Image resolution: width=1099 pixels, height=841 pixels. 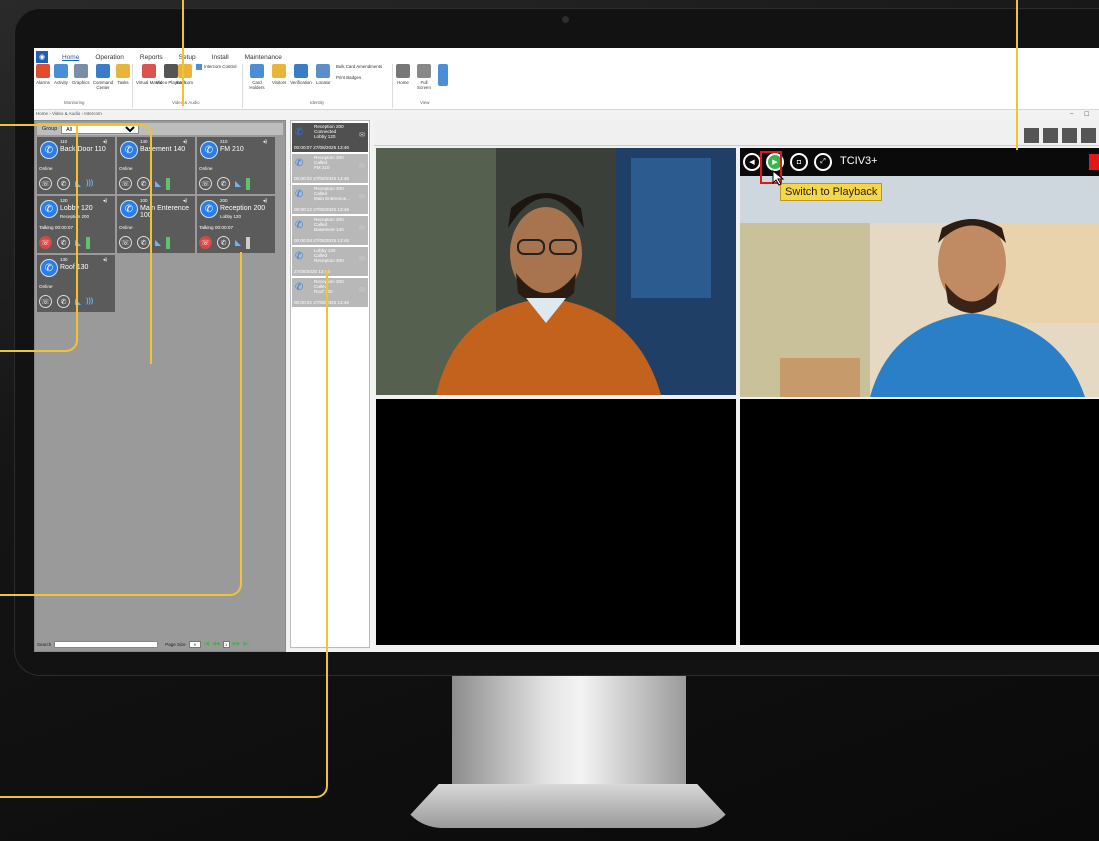 I want to click on tile-number: 210, so click(x=224, y=141).